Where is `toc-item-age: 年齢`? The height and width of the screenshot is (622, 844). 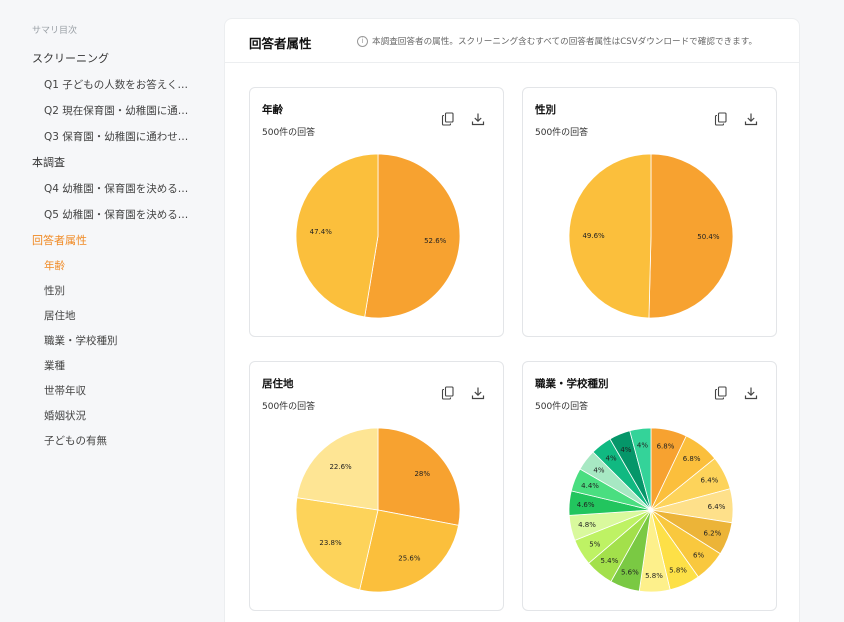
toc-item-age: 年齢 is located at coordinates (106, 266).